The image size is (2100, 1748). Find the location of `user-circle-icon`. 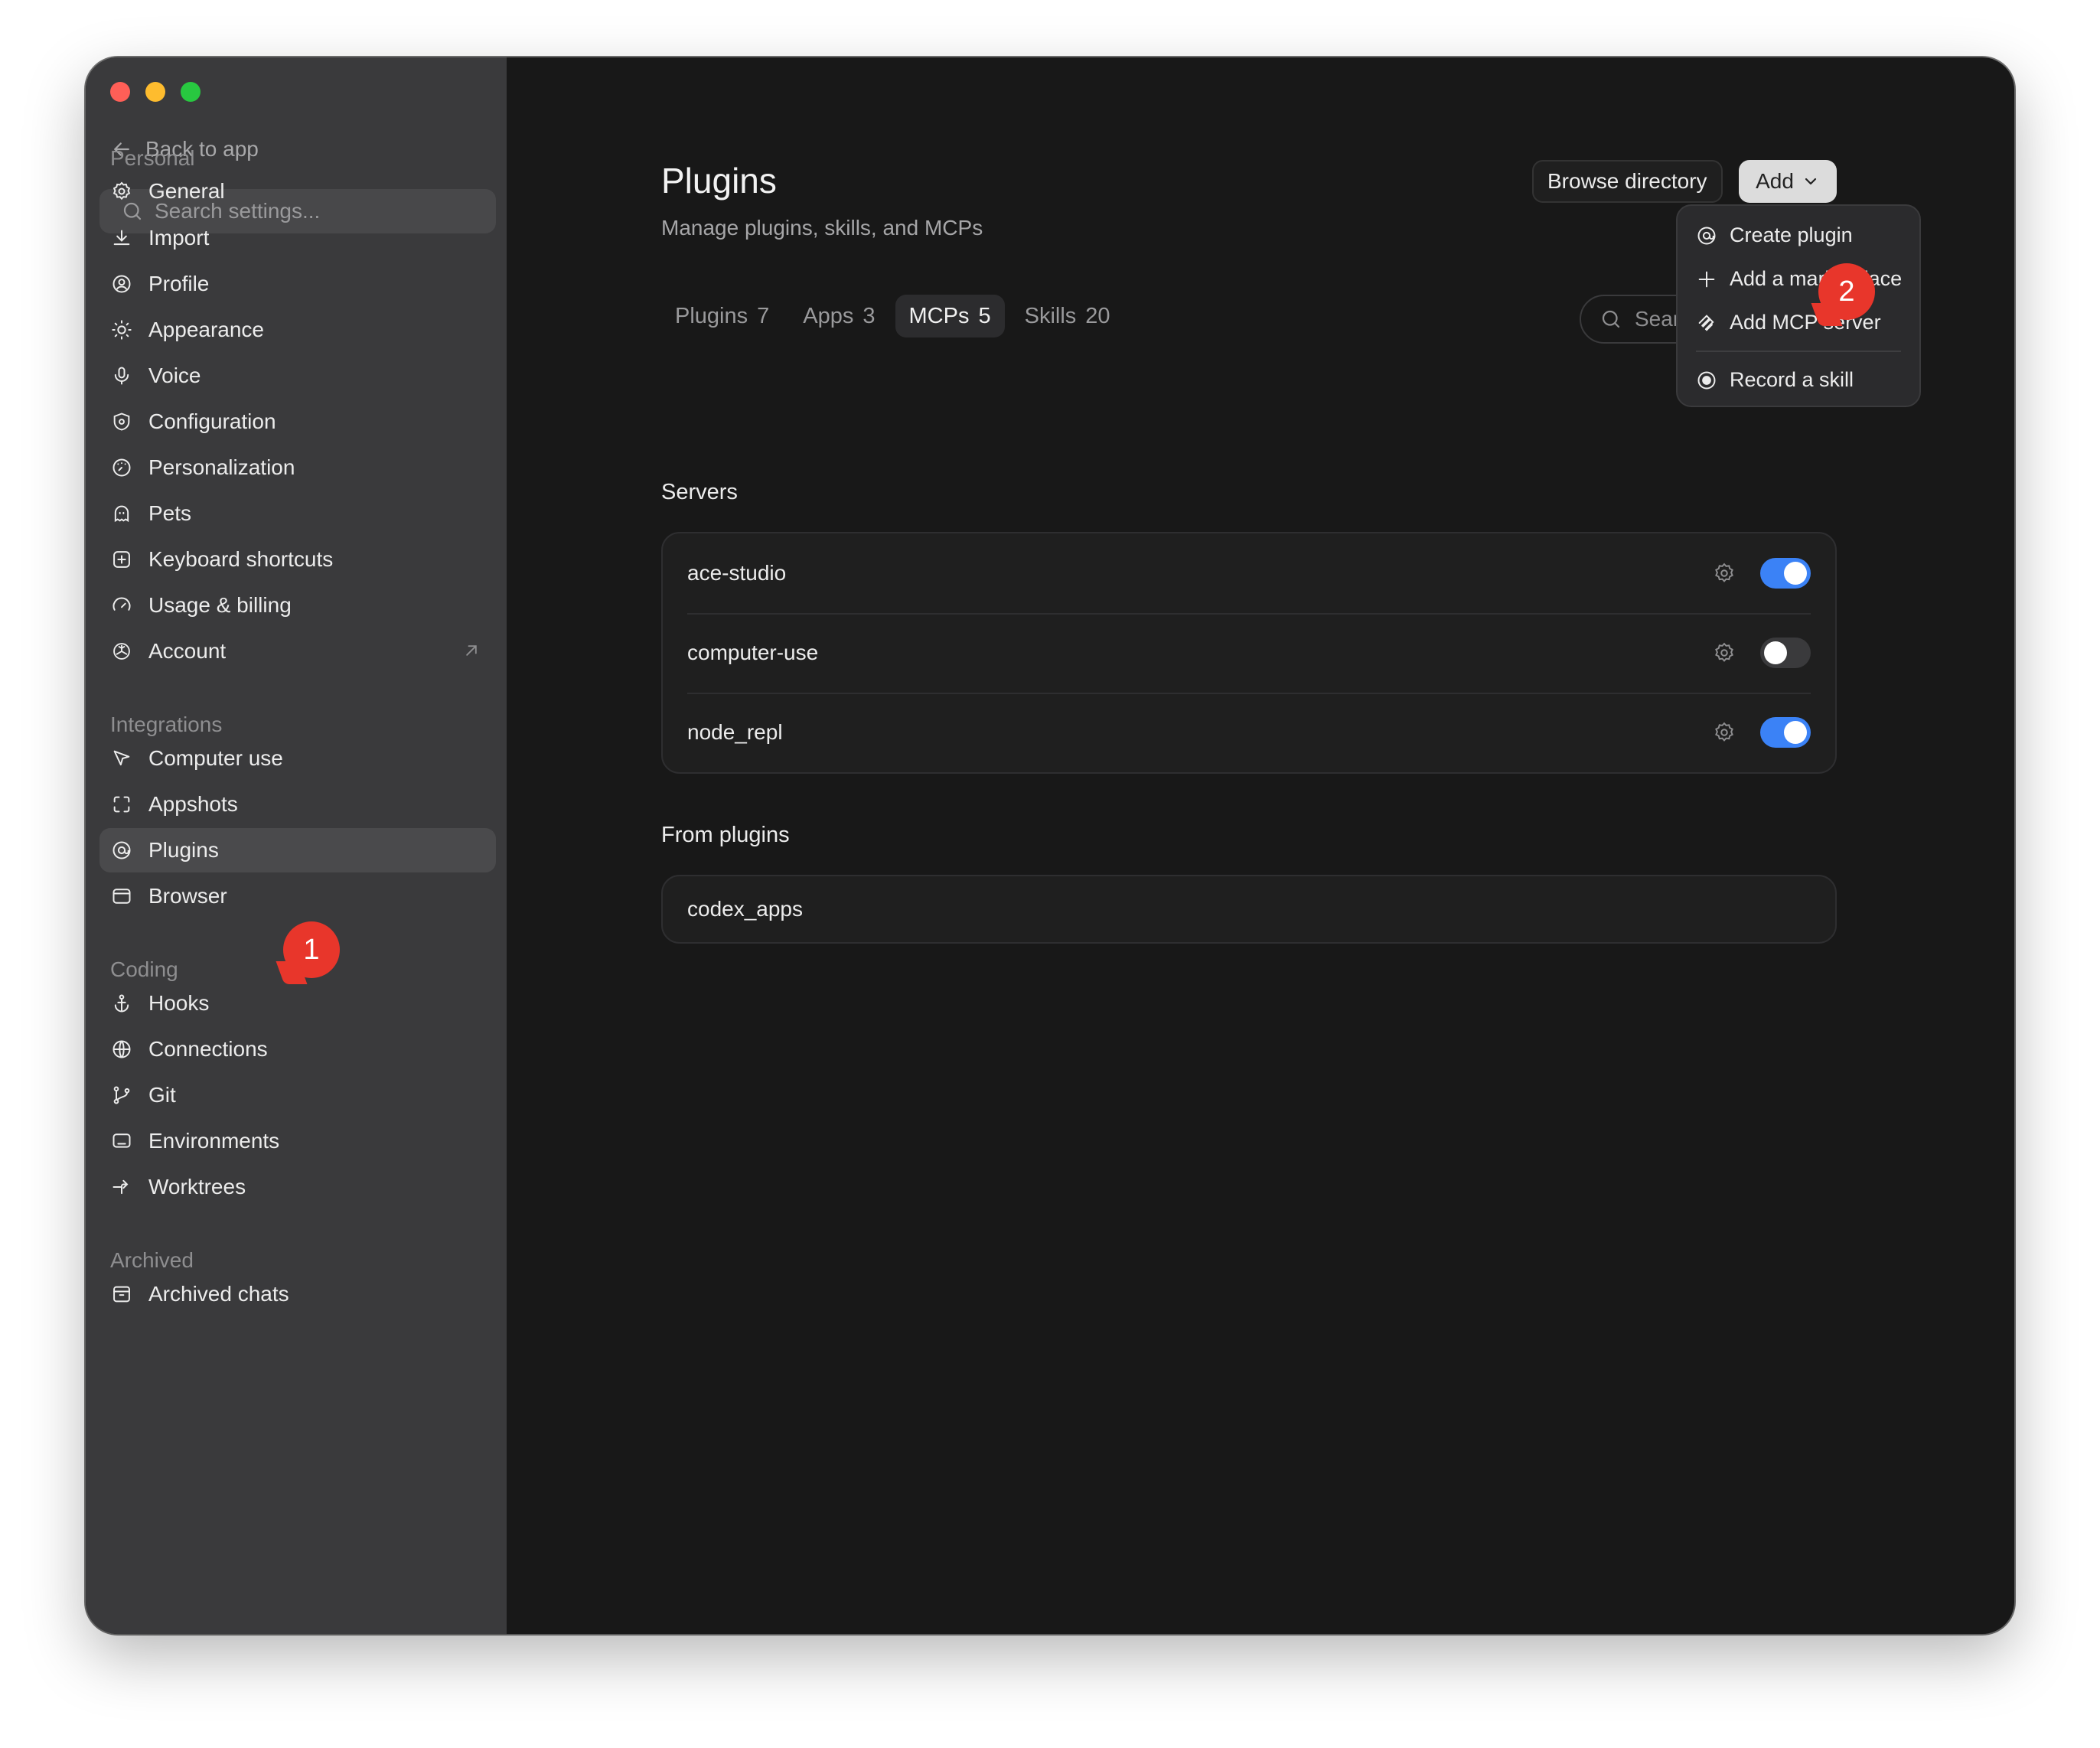

user-circle-icon is located at coordinates (121, 283).